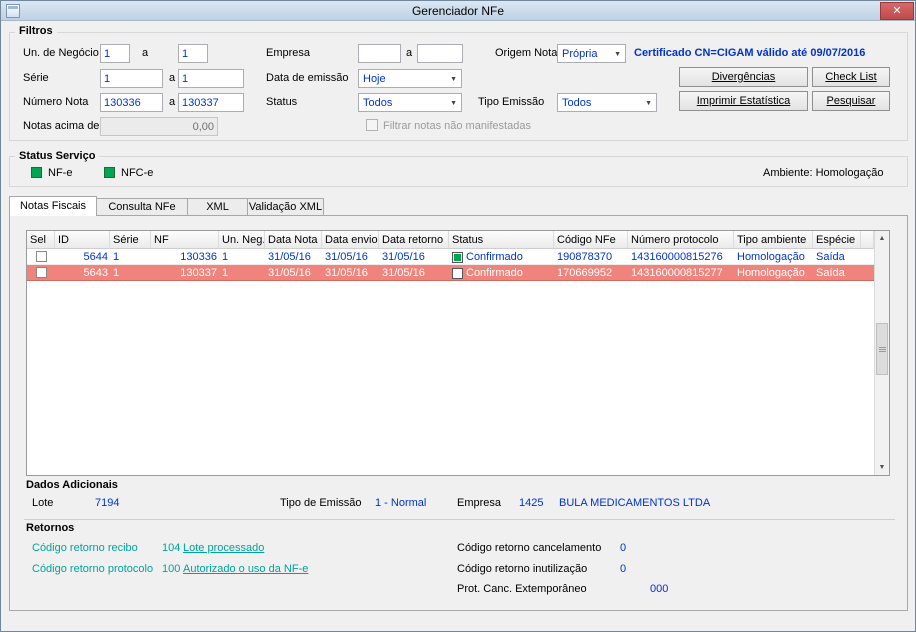 The width and height of the screenshot is (916, 632). I want to click on confirmed-status-icon, so click(457, 257).